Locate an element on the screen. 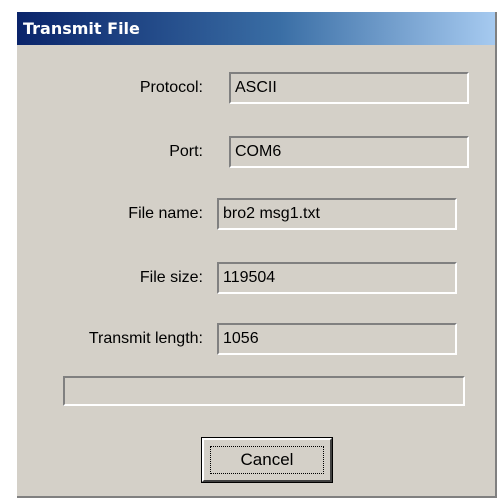 Image resolution: width=500 pixels, height=503 pixels. cancel-button-label: Cancel is located at coordinates (267, 460).